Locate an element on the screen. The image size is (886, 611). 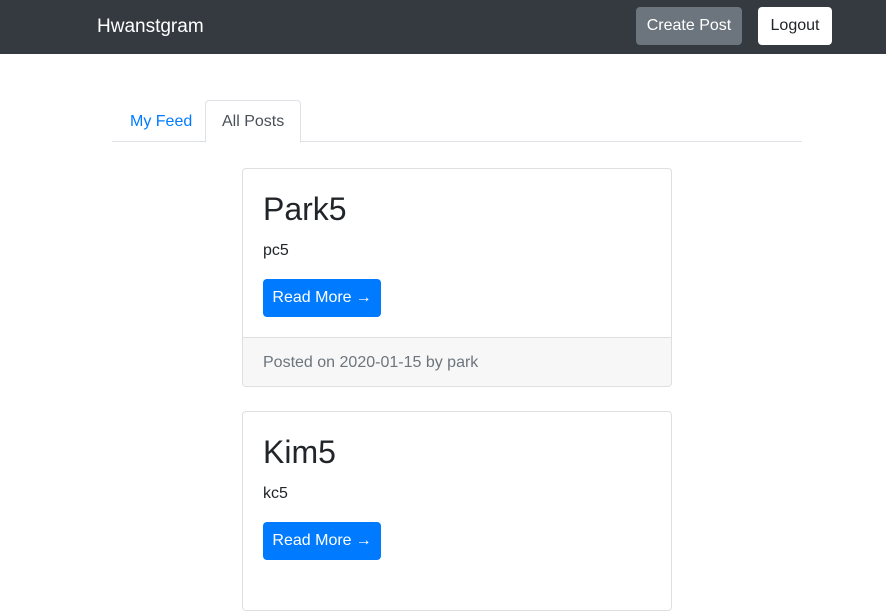
post-text: kc5 is located at coordinates (275, 493).